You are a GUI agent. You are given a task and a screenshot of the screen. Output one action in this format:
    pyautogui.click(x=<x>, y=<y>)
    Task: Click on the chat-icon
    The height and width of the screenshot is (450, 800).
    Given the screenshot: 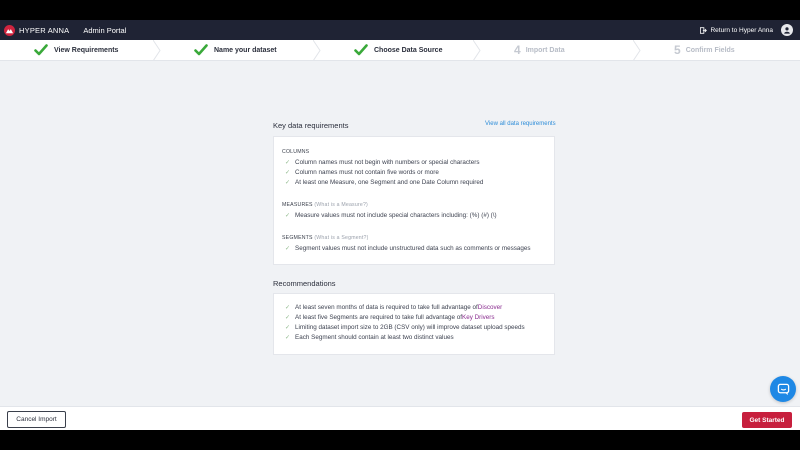 What is the action you would take?
    pyautogui.click(x=783, y=389)
    